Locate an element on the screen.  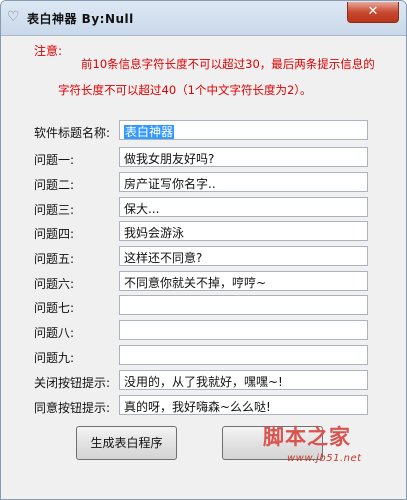
close-hint-input: 没用的，从了我就好，嘿嘿~! is located at coordinates (243, 380).